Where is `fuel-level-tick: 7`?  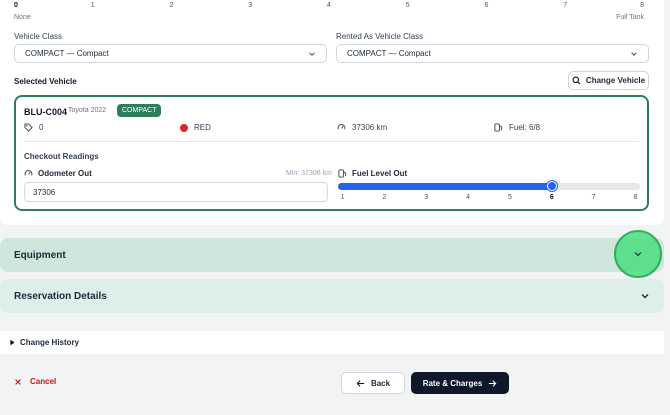
fuel-level-tick: 7 is located at coordinates (593, 197).